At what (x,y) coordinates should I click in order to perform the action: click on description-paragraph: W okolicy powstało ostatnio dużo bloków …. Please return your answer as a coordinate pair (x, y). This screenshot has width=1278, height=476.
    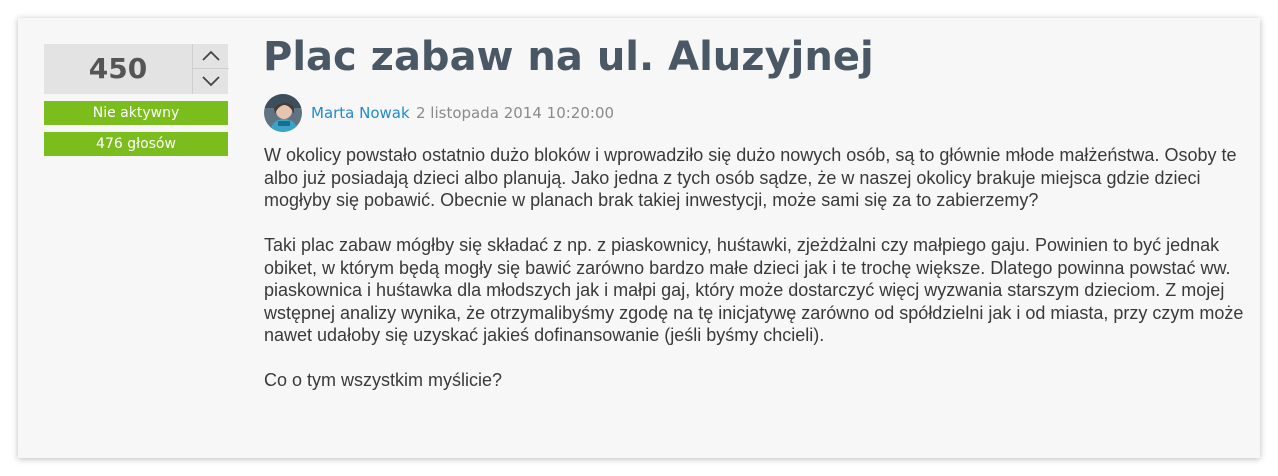
    Looking at the image, I should click on (750, 177).